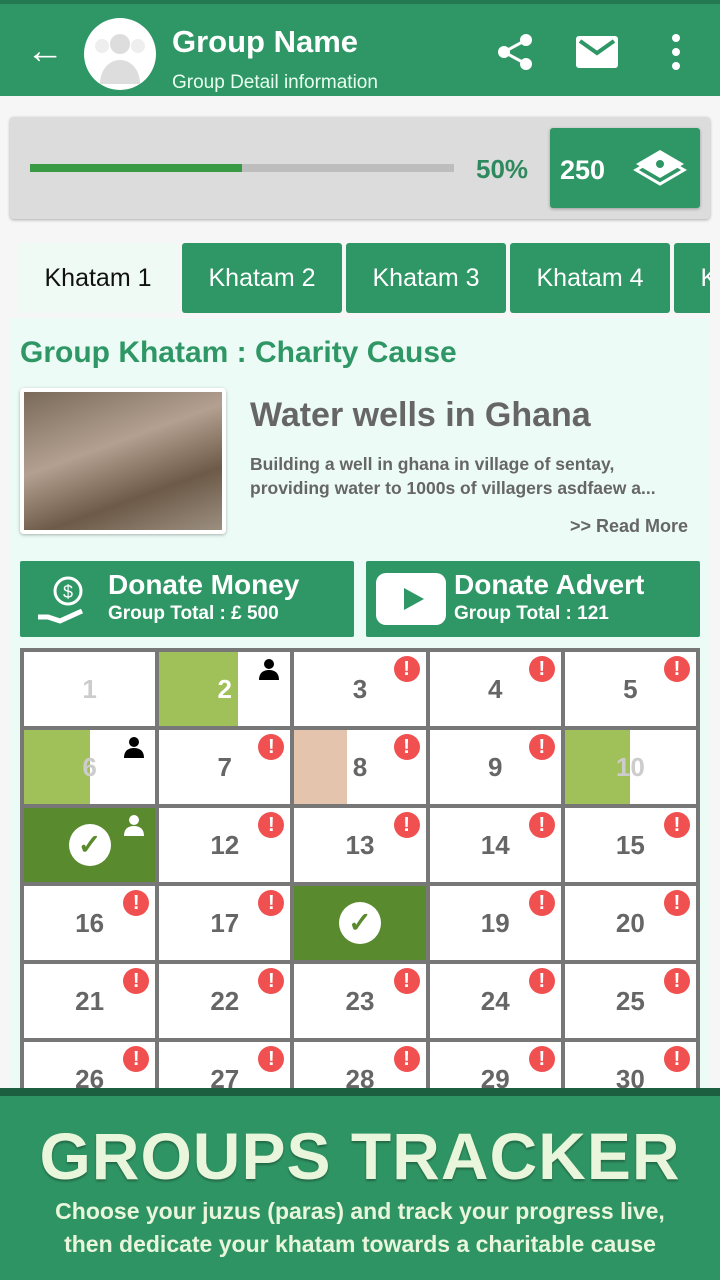 This screenshot has width=720, height=1280. Describe the element at coordinates (360, 48) in the screenshot. I see `app-bar: ← Group Name Group Detail information` at that location.